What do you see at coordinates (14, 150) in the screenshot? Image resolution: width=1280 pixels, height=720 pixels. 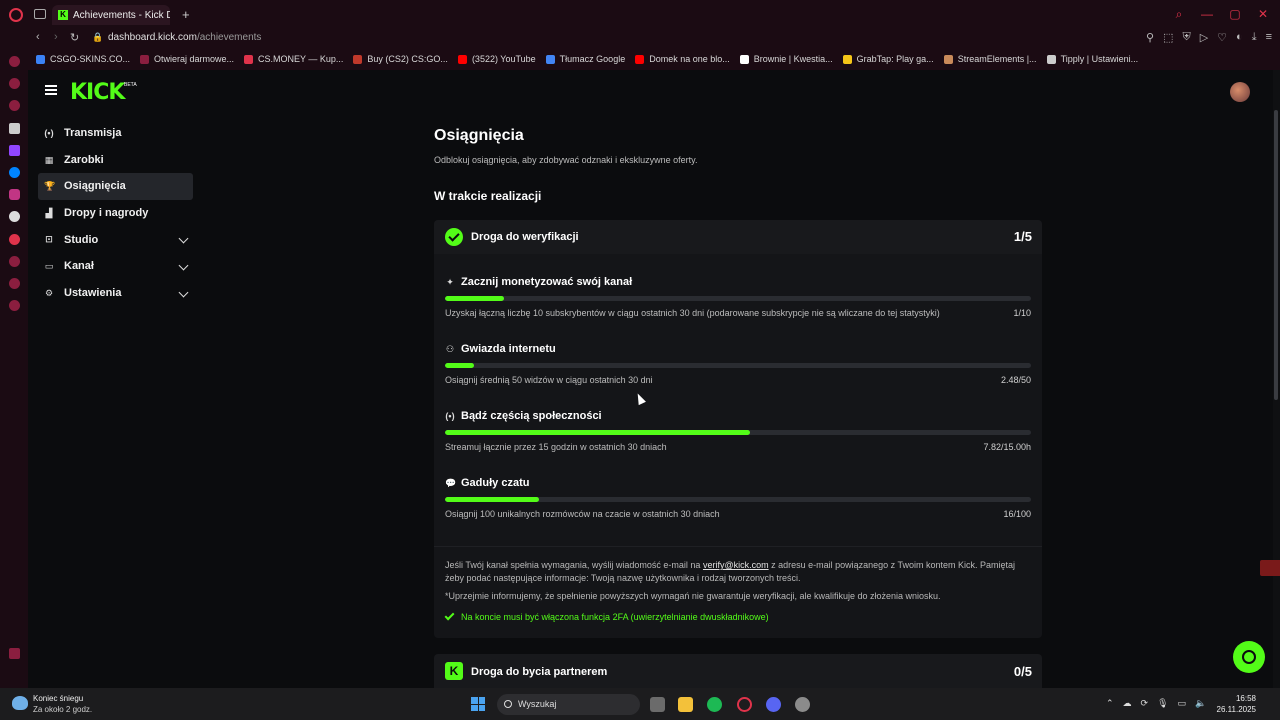 I see `twitch-icon` at bounding box center [14, 150].